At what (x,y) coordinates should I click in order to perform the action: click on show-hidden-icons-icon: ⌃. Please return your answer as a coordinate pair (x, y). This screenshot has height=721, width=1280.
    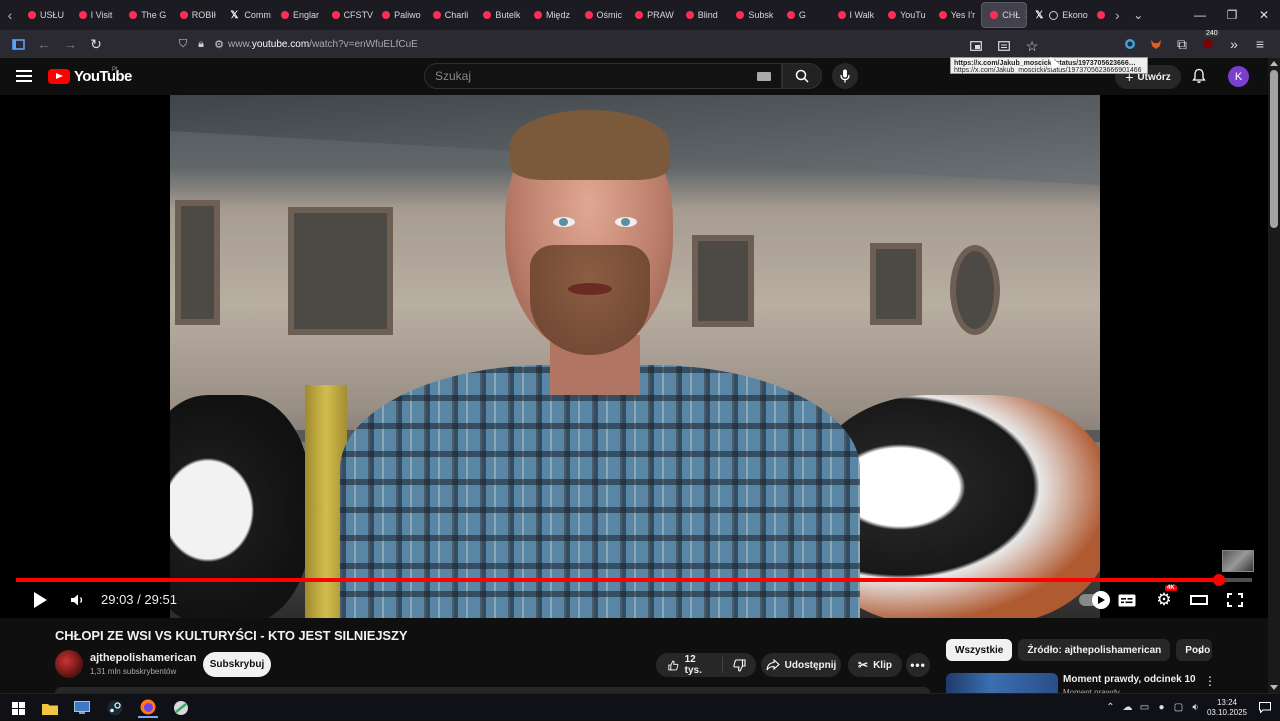
    Looking at the image, I should click on (1110, 707).